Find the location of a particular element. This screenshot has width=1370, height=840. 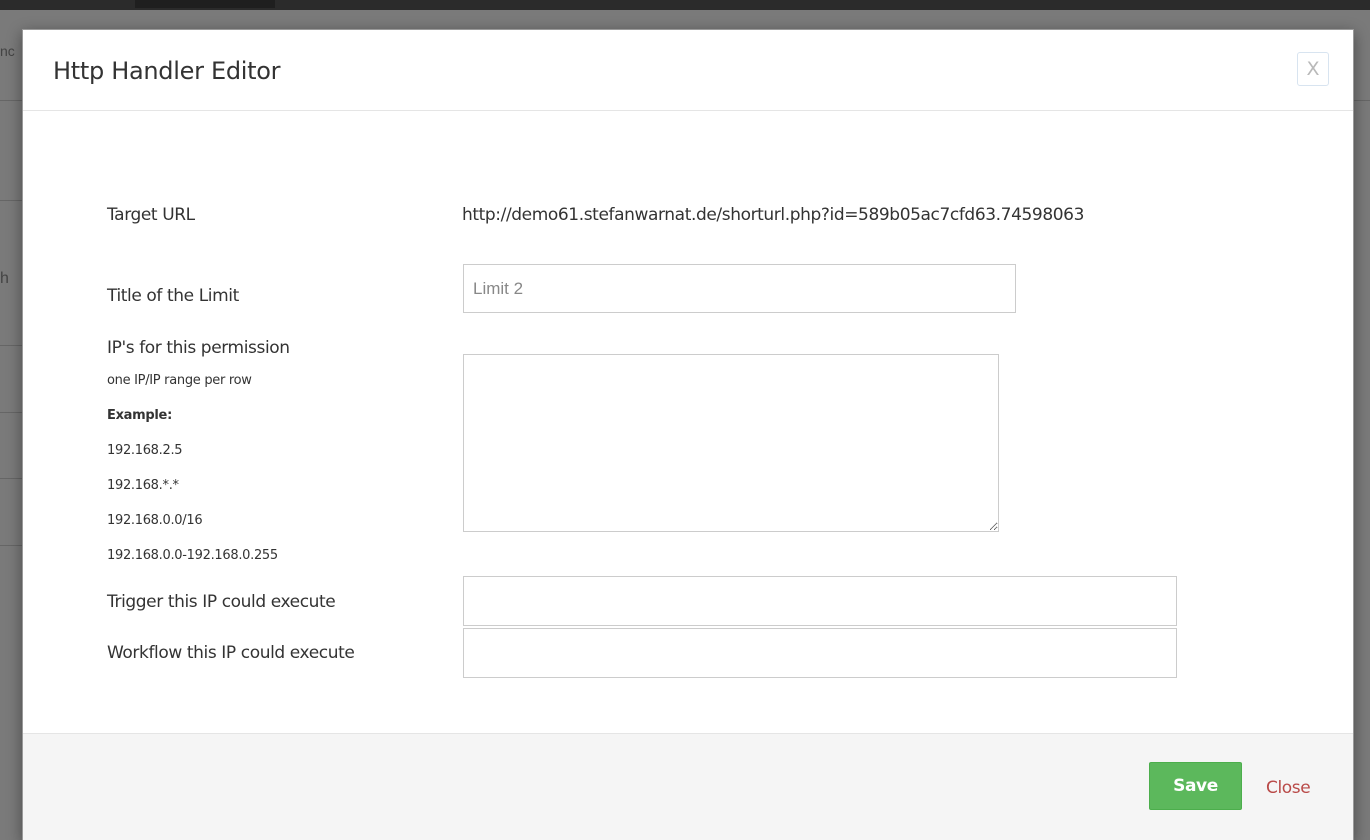

trigger-input is located at coordinates (820, 601).